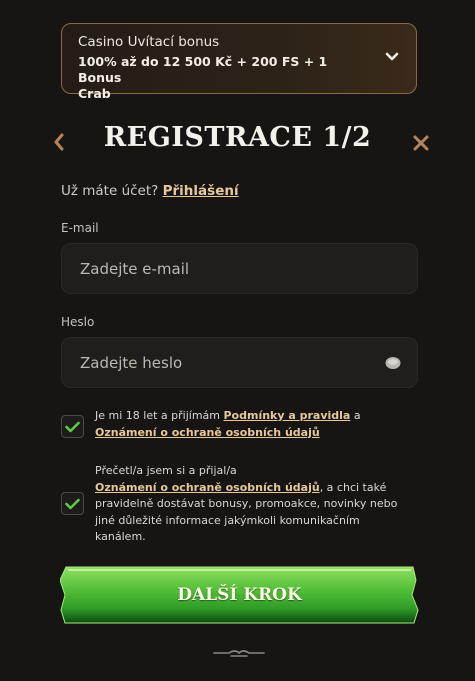  Describe the element at coordinates (80, 228) in the screenshot. I see `email-label: E-mail` at that location.